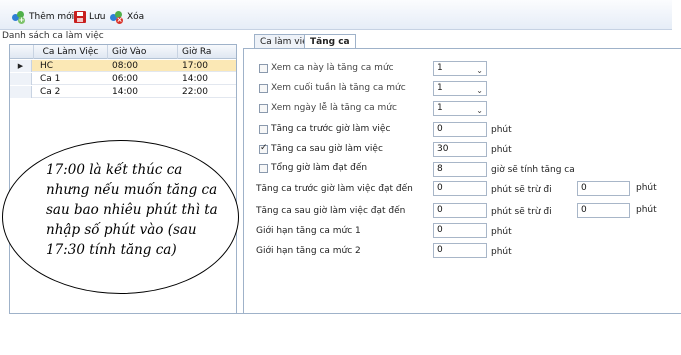  What do you see at coordinates (263, 168) in the screenshot?
I see `chk-tong-gio` at bounding box center [263, 168].